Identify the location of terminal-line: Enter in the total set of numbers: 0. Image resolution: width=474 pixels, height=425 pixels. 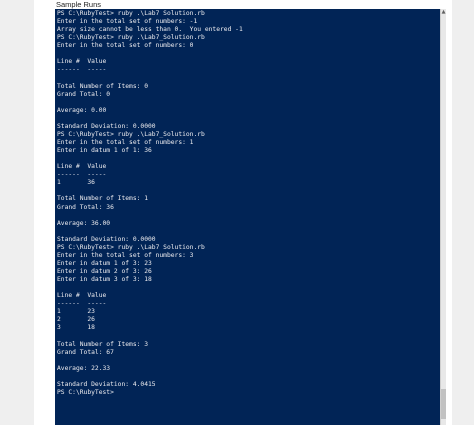
(125, 46).